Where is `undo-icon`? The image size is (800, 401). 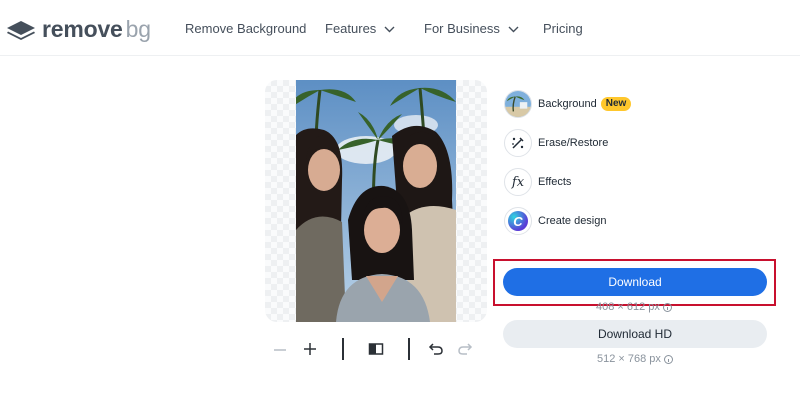
undo-icon is located at coordinates (436, 351).